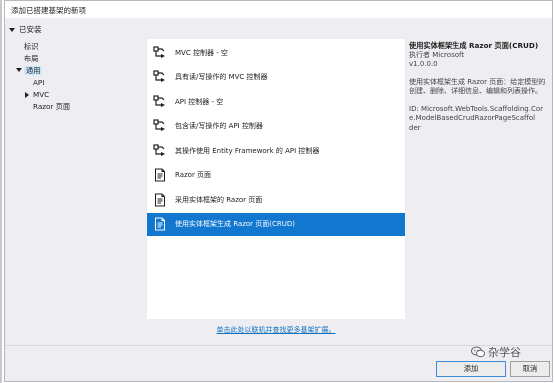 Image resolution: width=554 pixels, height=383 pixels. Describe the element at coordinates (38, 82) in the screenshot. I see `tree-item-api: API` at that location.